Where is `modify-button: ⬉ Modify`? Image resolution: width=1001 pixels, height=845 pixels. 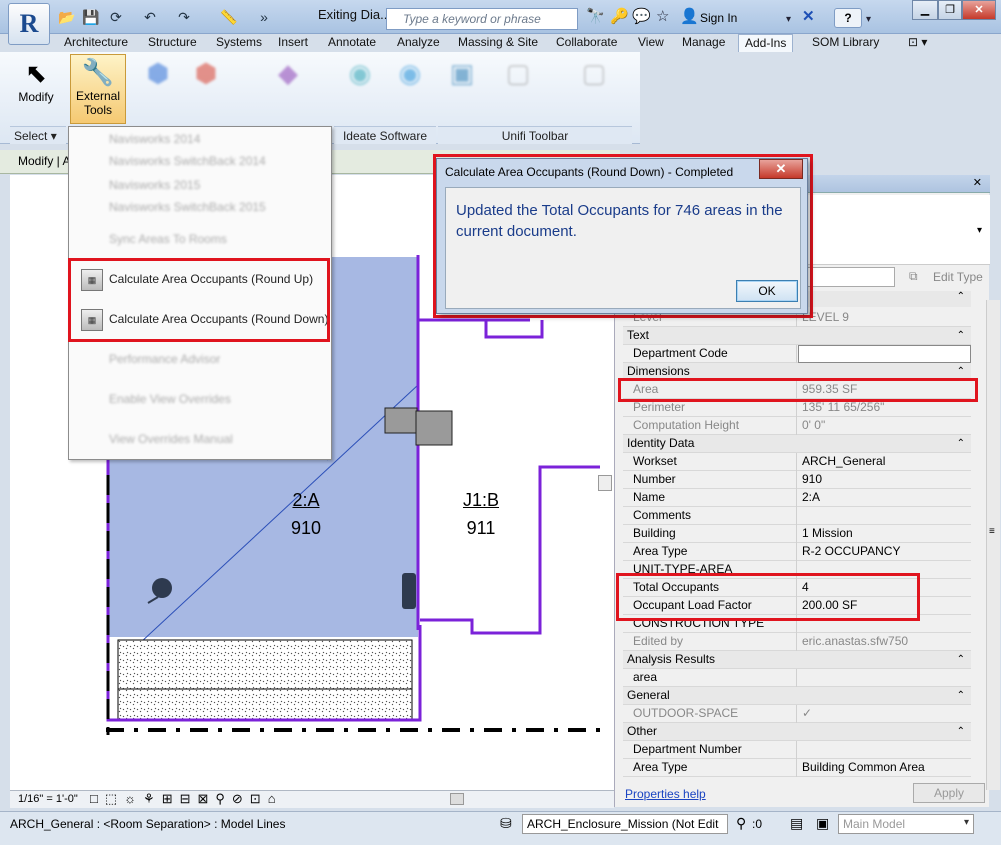 modify-button: ⬉ Modify is located at coordinates (36, 88).